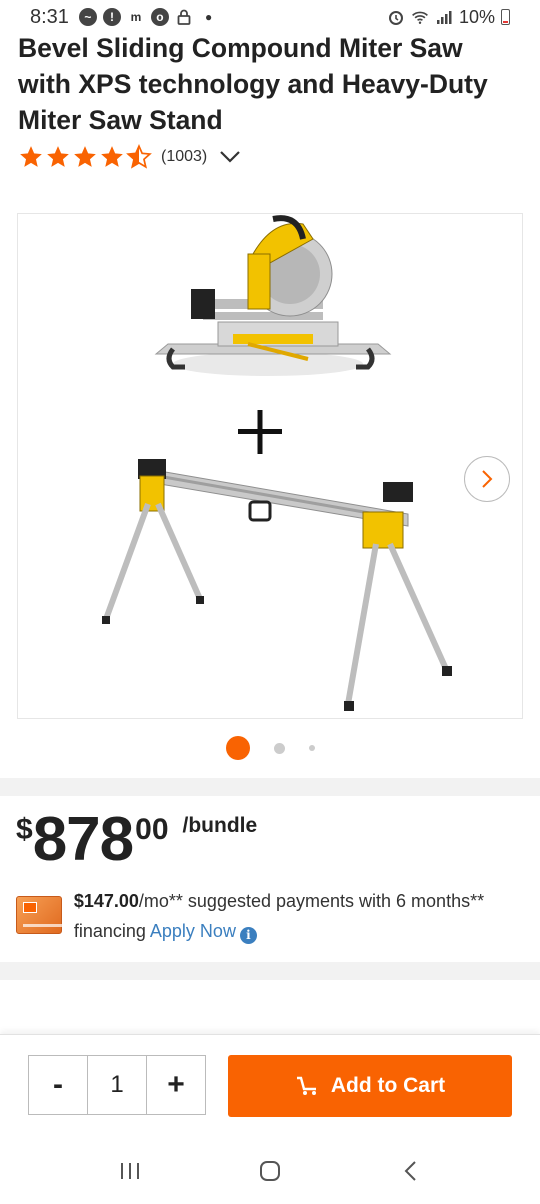 The width and height of the screenshot is (540, 1204). What do you see at coordinates (49, 16) in the screenshot?
I see `status-time: 8:31` at bounding box center [49, 16].